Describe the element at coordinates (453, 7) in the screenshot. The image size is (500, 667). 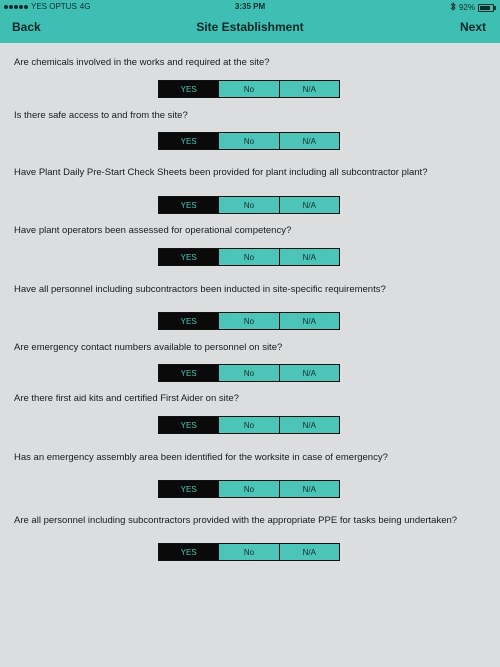
I see `bluetooth-icon` at that location.